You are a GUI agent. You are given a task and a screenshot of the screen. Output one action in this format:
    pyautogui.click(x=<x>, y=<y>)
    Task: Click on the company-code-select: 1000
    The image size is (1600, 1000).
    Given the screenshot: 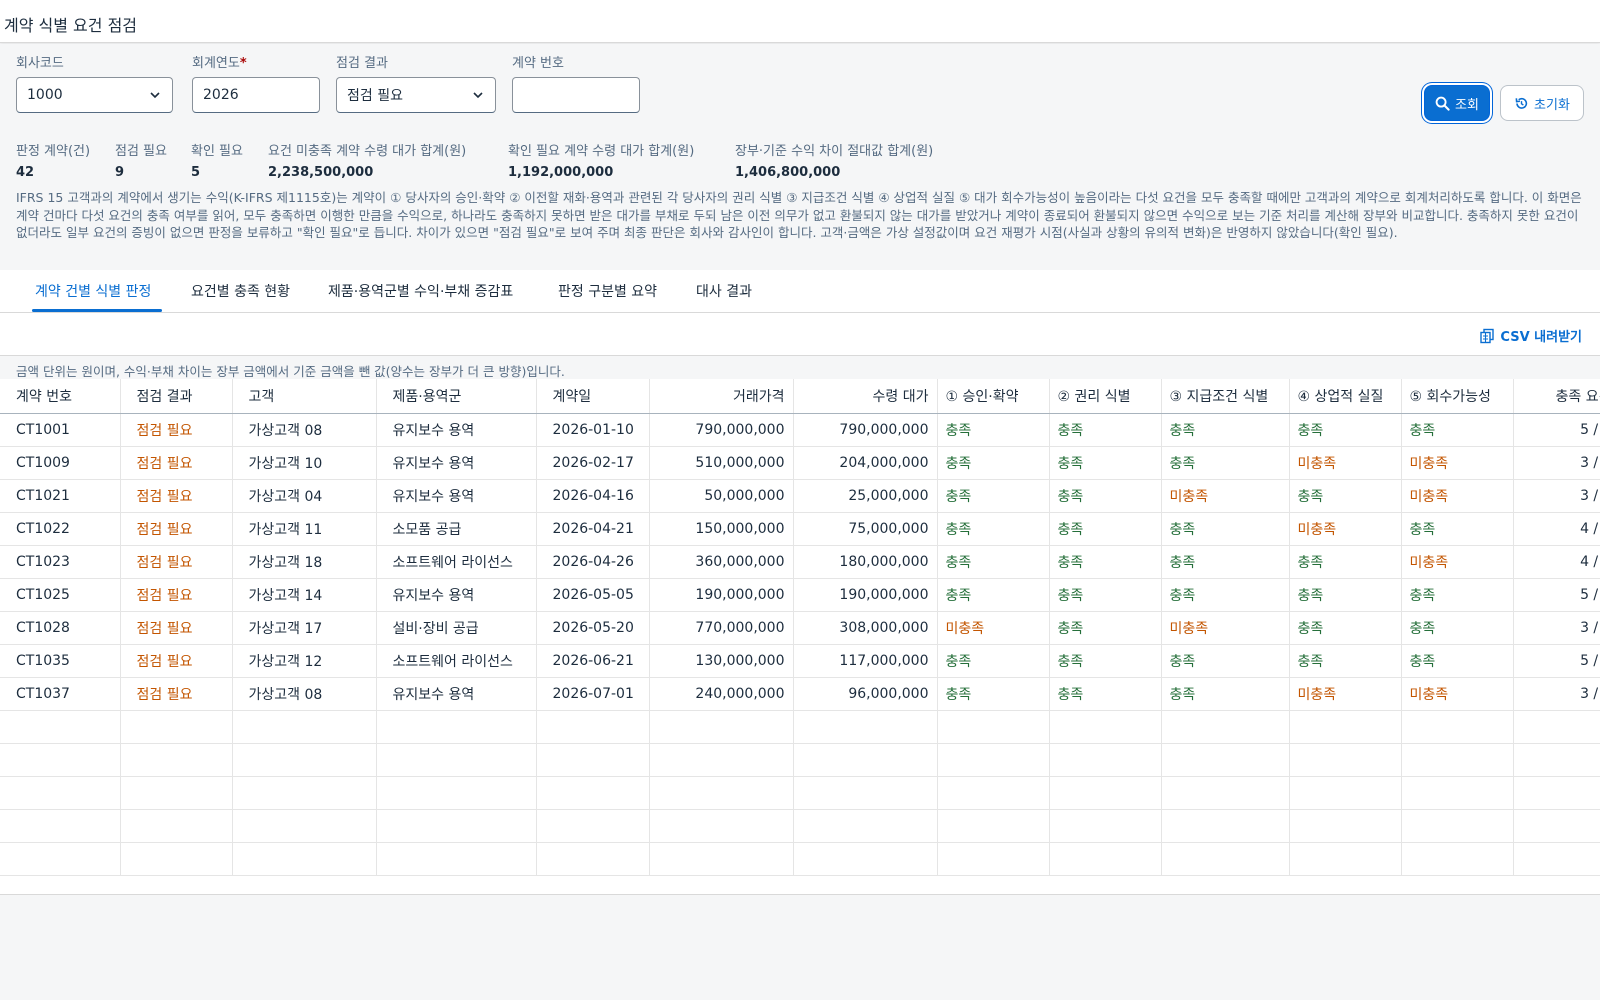 What is the action you would take?
    pyautogui.click(x=94, y=95)
    